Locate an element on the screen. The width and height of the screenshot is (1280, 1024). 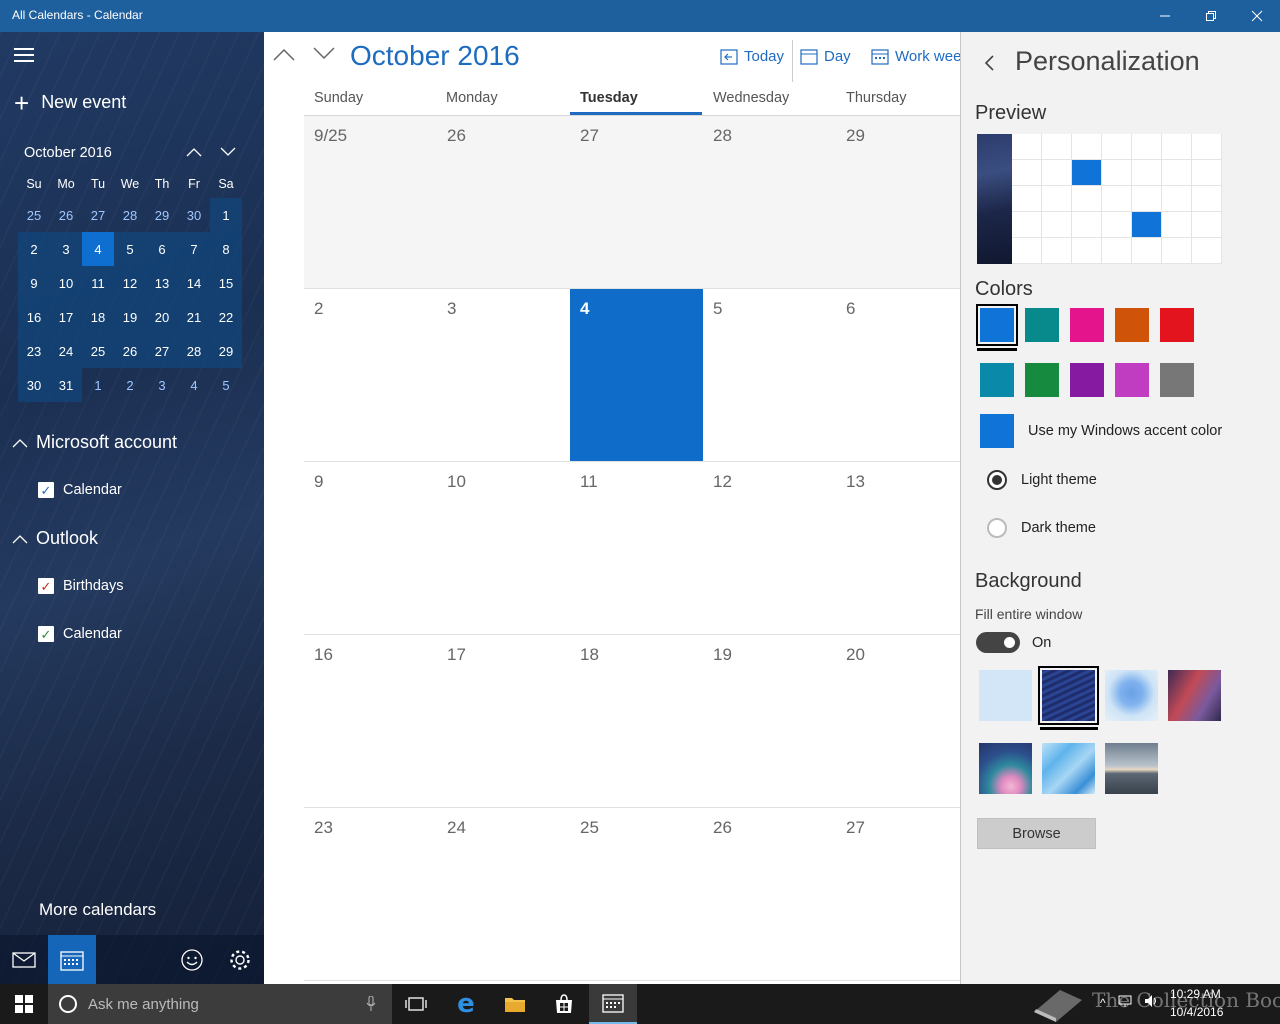
mini-day: 11 is located at coordinates (98, 283).